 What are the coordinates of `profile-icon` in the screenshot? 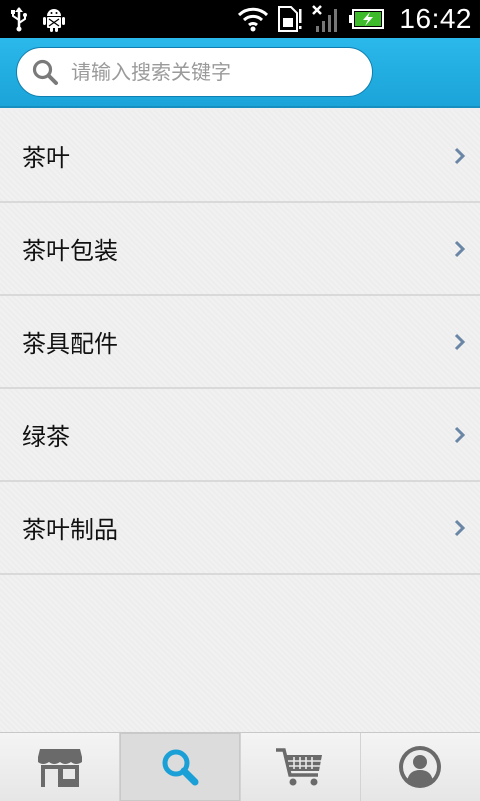 It's located at (420, 767).